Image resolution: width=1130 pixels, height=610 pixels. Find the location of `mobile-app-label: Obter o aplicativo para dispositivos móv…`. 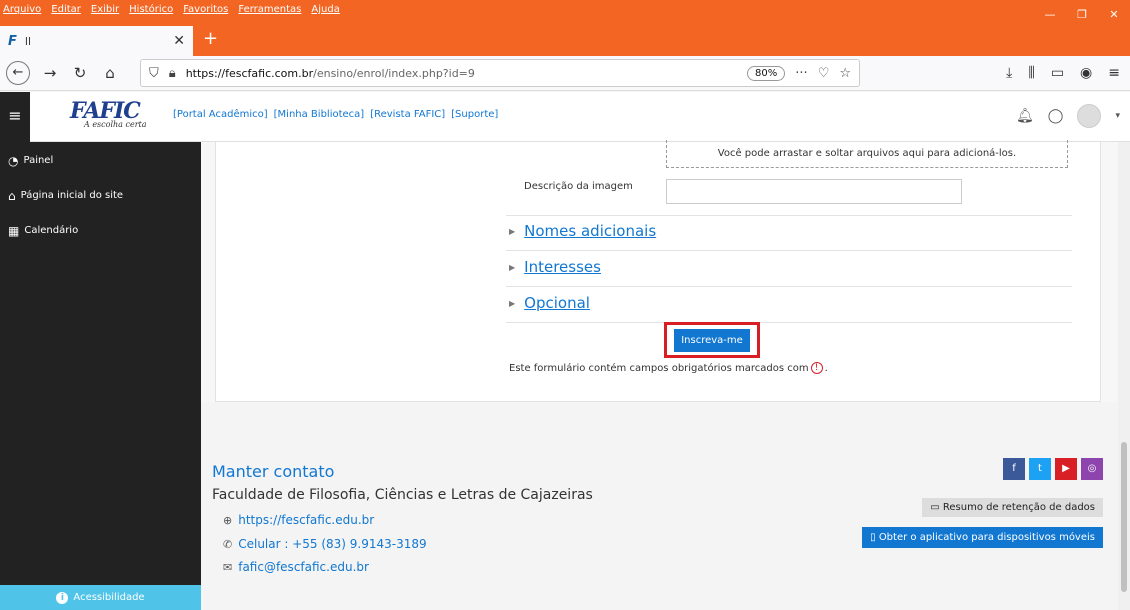

mobile-app-label: Obter o aplicativo para dispositivos móv… is located at coordinates (986, 537).